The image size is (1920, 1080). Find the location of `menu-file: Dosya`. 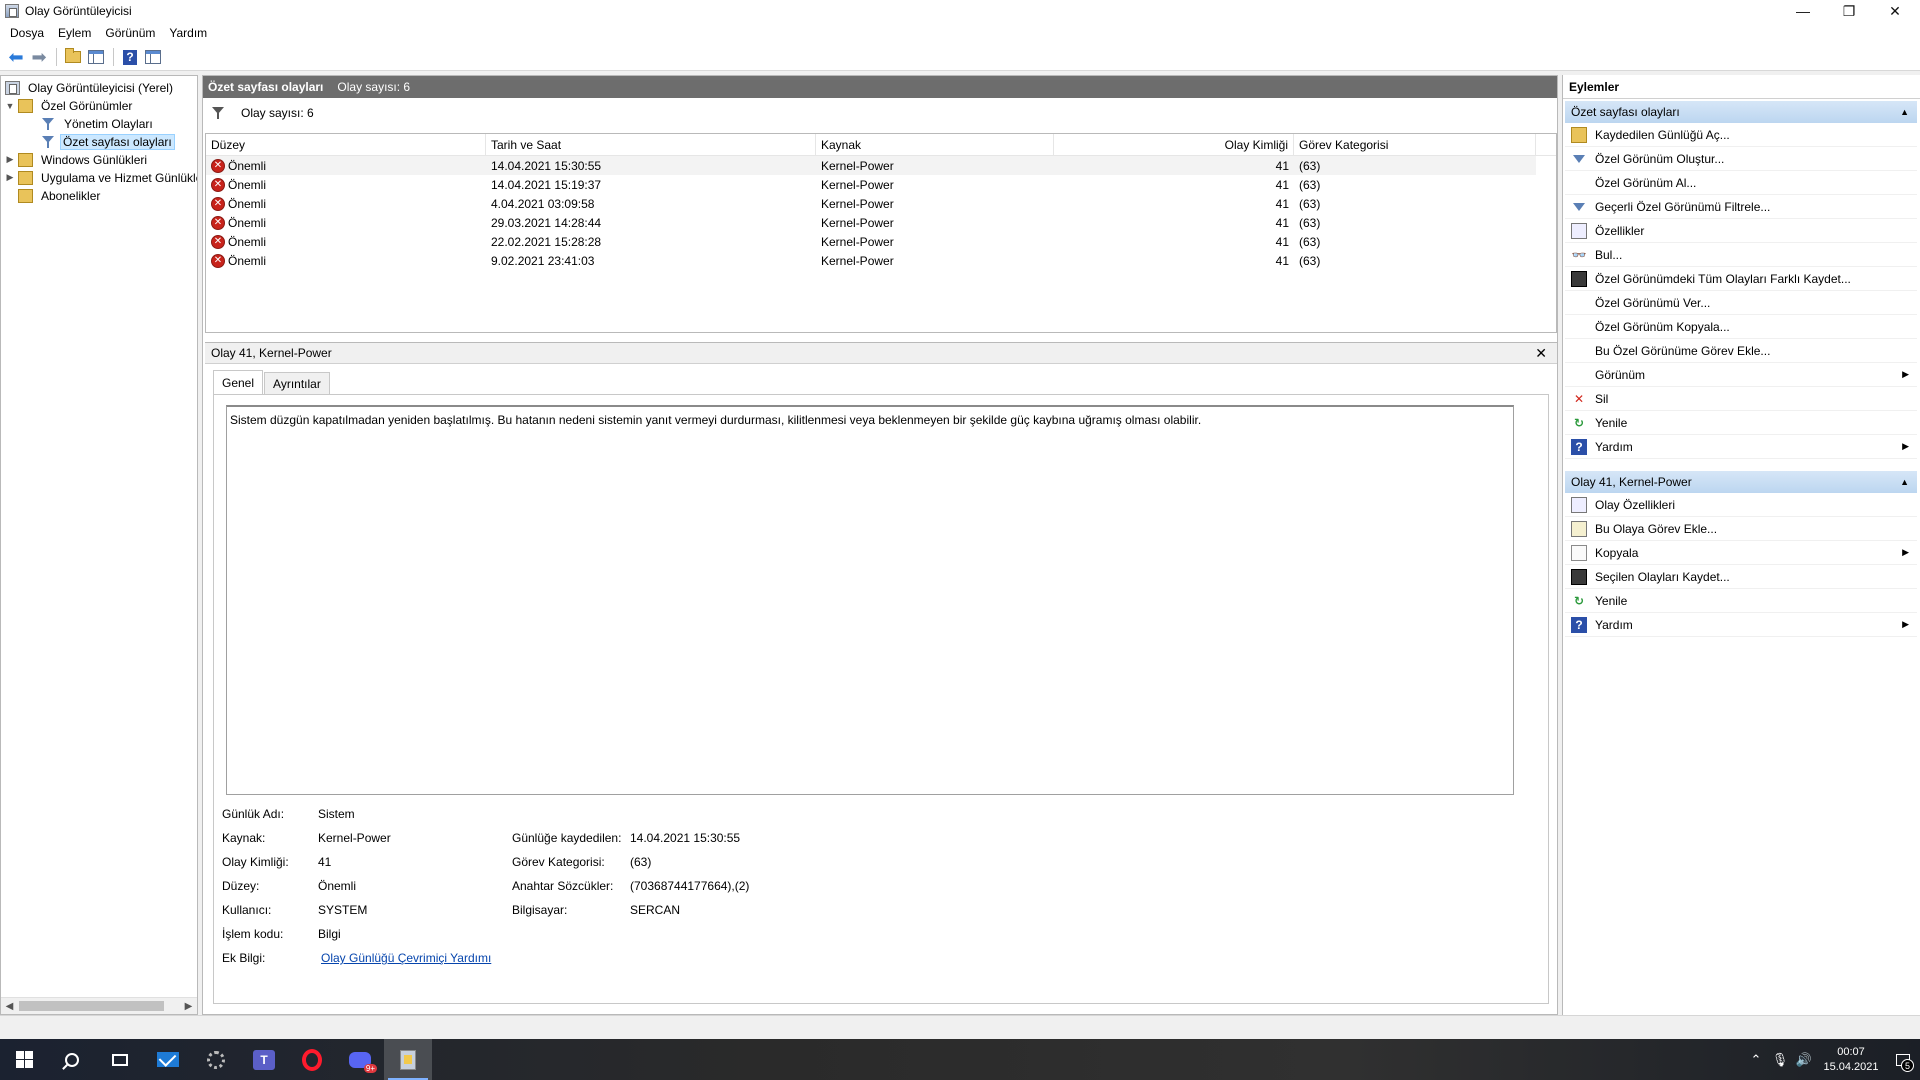

menu-file: Dosya is located at coordinates (27, 33).